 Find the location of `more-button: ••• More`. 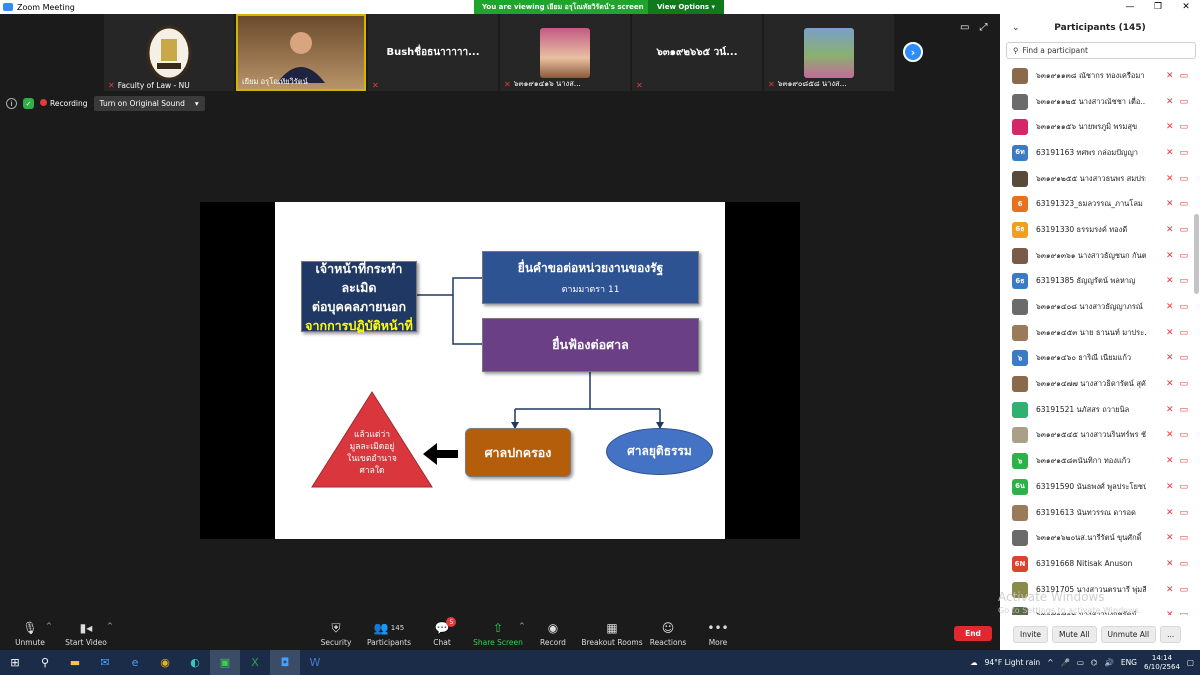

more-button: ••• More is located at coordinates (718, 633).